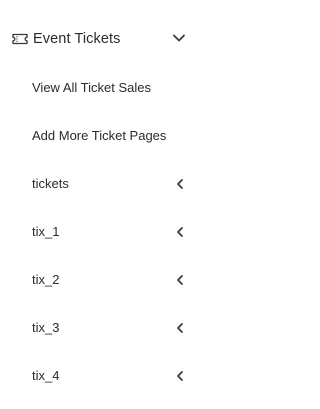 Image resolution: width=320 pixels, height=409 pixels. Describe the element at coordinates (179, 38) in the screenshot. I see `chevron-down-icon` at that location.